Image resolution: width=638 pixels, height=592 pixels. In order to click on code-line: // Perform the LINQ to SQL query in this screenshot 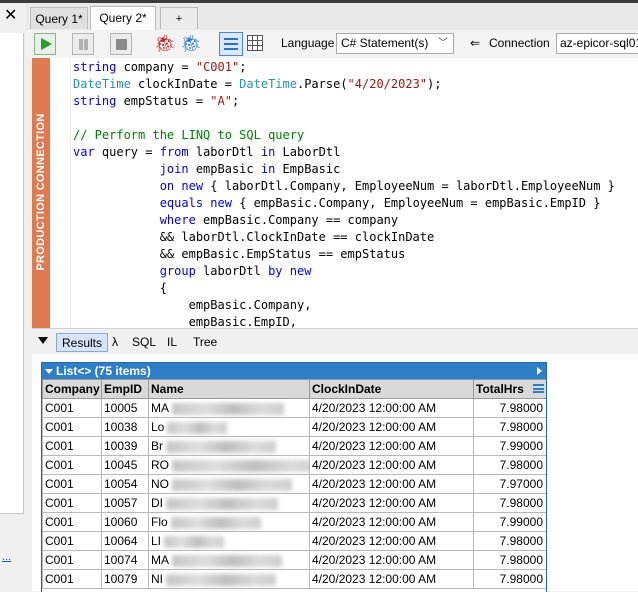, I will do `click(344, 135)`.